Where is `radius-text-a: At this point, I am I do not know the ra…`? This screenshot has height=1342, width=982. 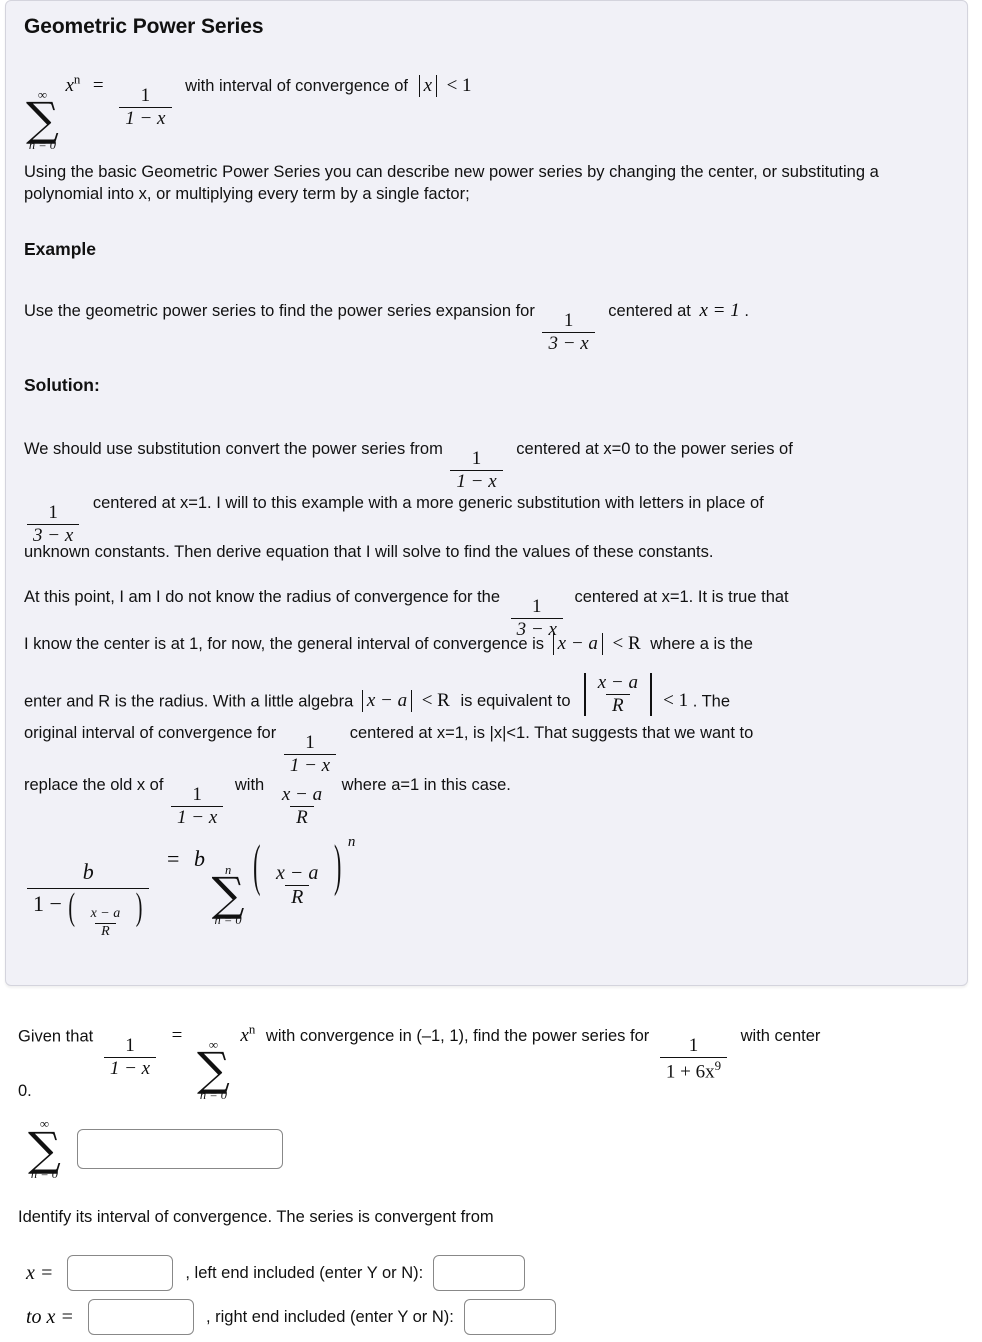
radius-text-a: At this point, I am I do not know the ra… is located at coordinates (262, 597).